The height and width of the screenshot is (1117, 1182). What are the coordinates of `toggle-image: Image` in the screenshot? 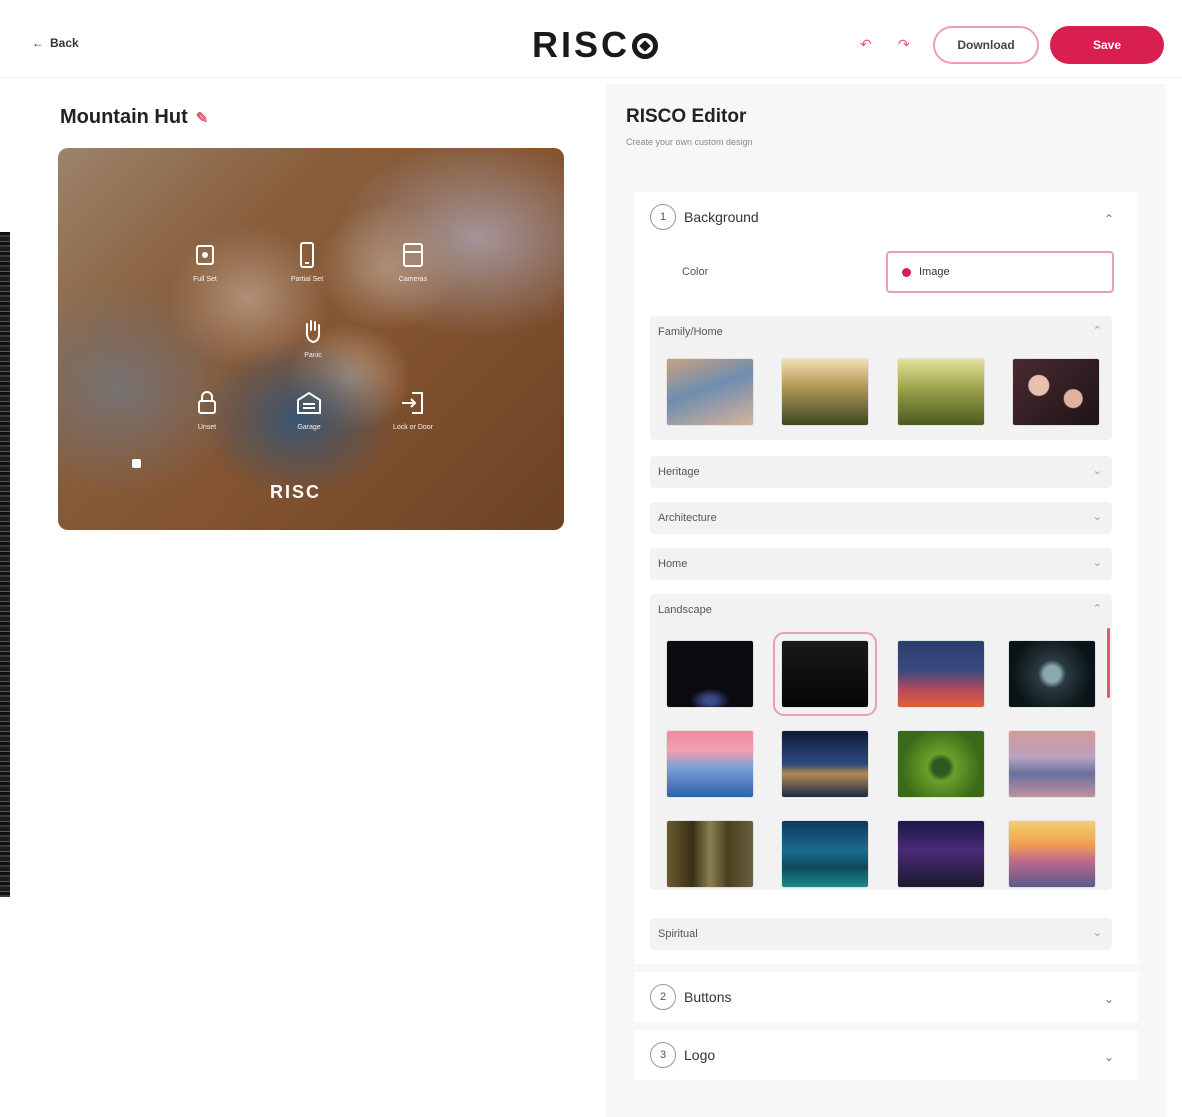 It's located at (1000, 272).